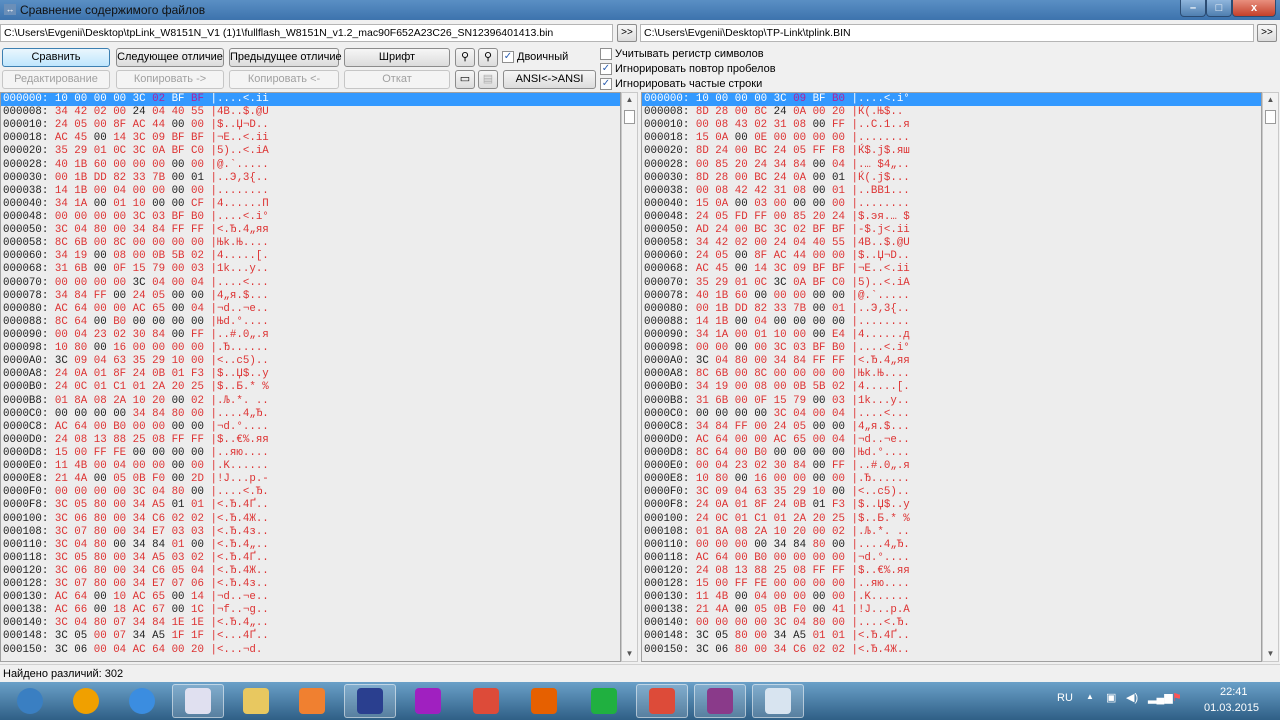  Describe the element at coordinates (181, 99) in the screenshot. I see `hex-byte: BF` at that location.